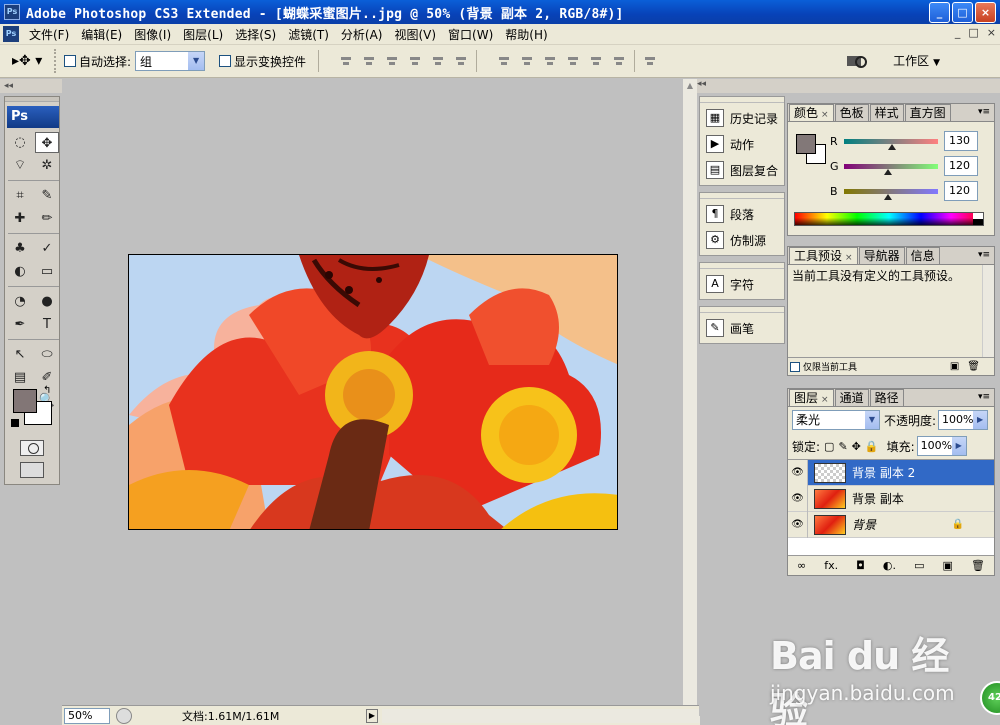 Image resolution: width=1000 pixels, height=725 pixels. What do you see at coordinates (20, 271) in the screenshot?
I see `eraser-tool-icon: ◐` at bounding box center [20, 271].